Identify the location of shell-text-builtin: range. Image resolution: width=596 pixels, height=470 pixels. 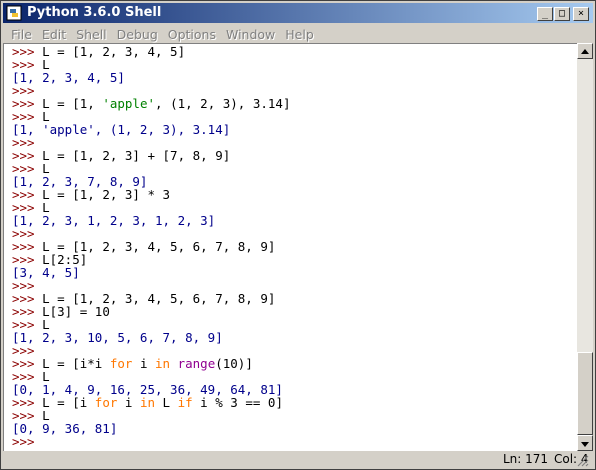
(196, 363).